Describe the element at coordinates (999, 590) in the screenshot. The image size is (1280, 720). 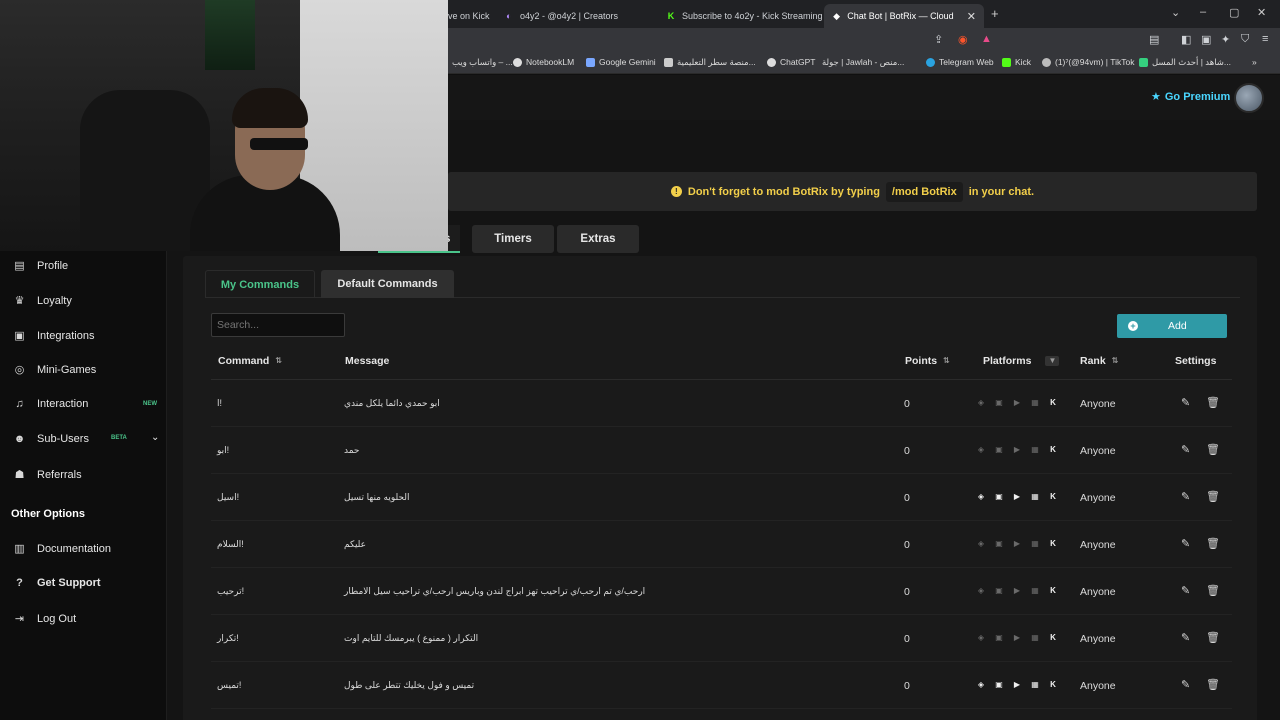
I see `twitch-icon: ▣` at that location.